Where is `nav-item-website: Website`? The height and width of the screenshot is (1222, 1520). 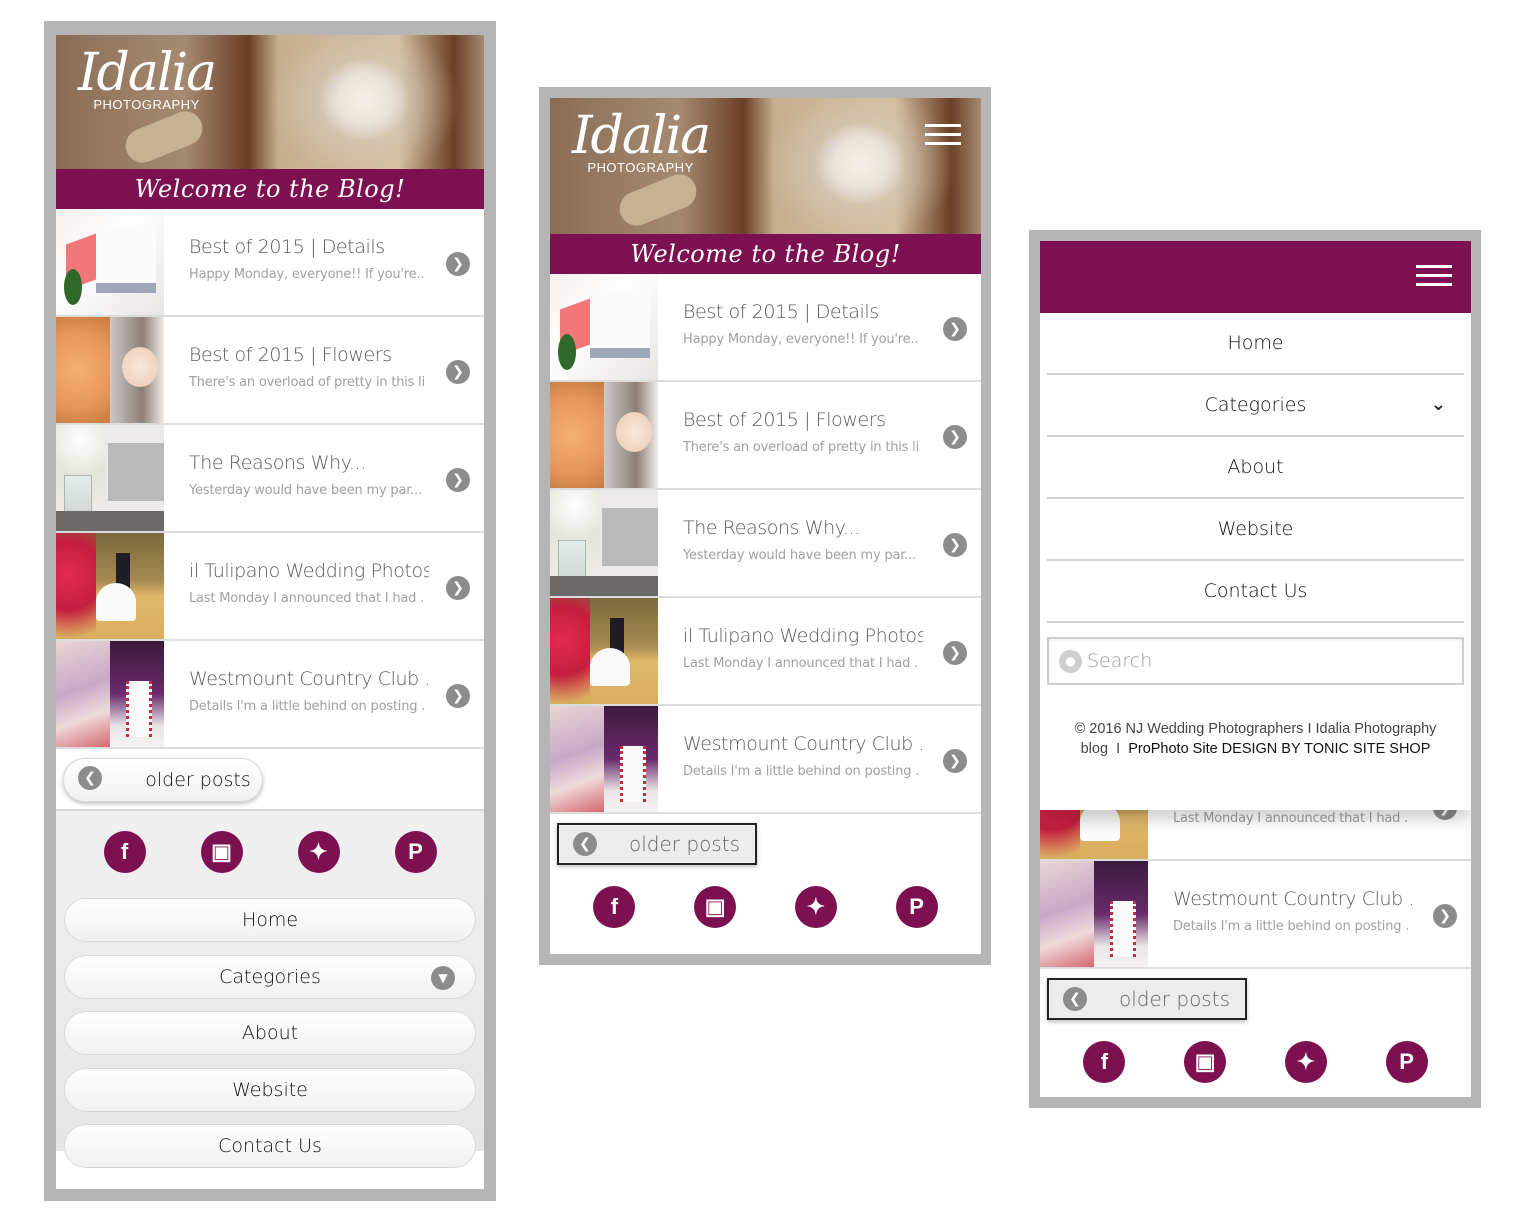 nav-item-website: Website is located at coordinates (270, 1089).